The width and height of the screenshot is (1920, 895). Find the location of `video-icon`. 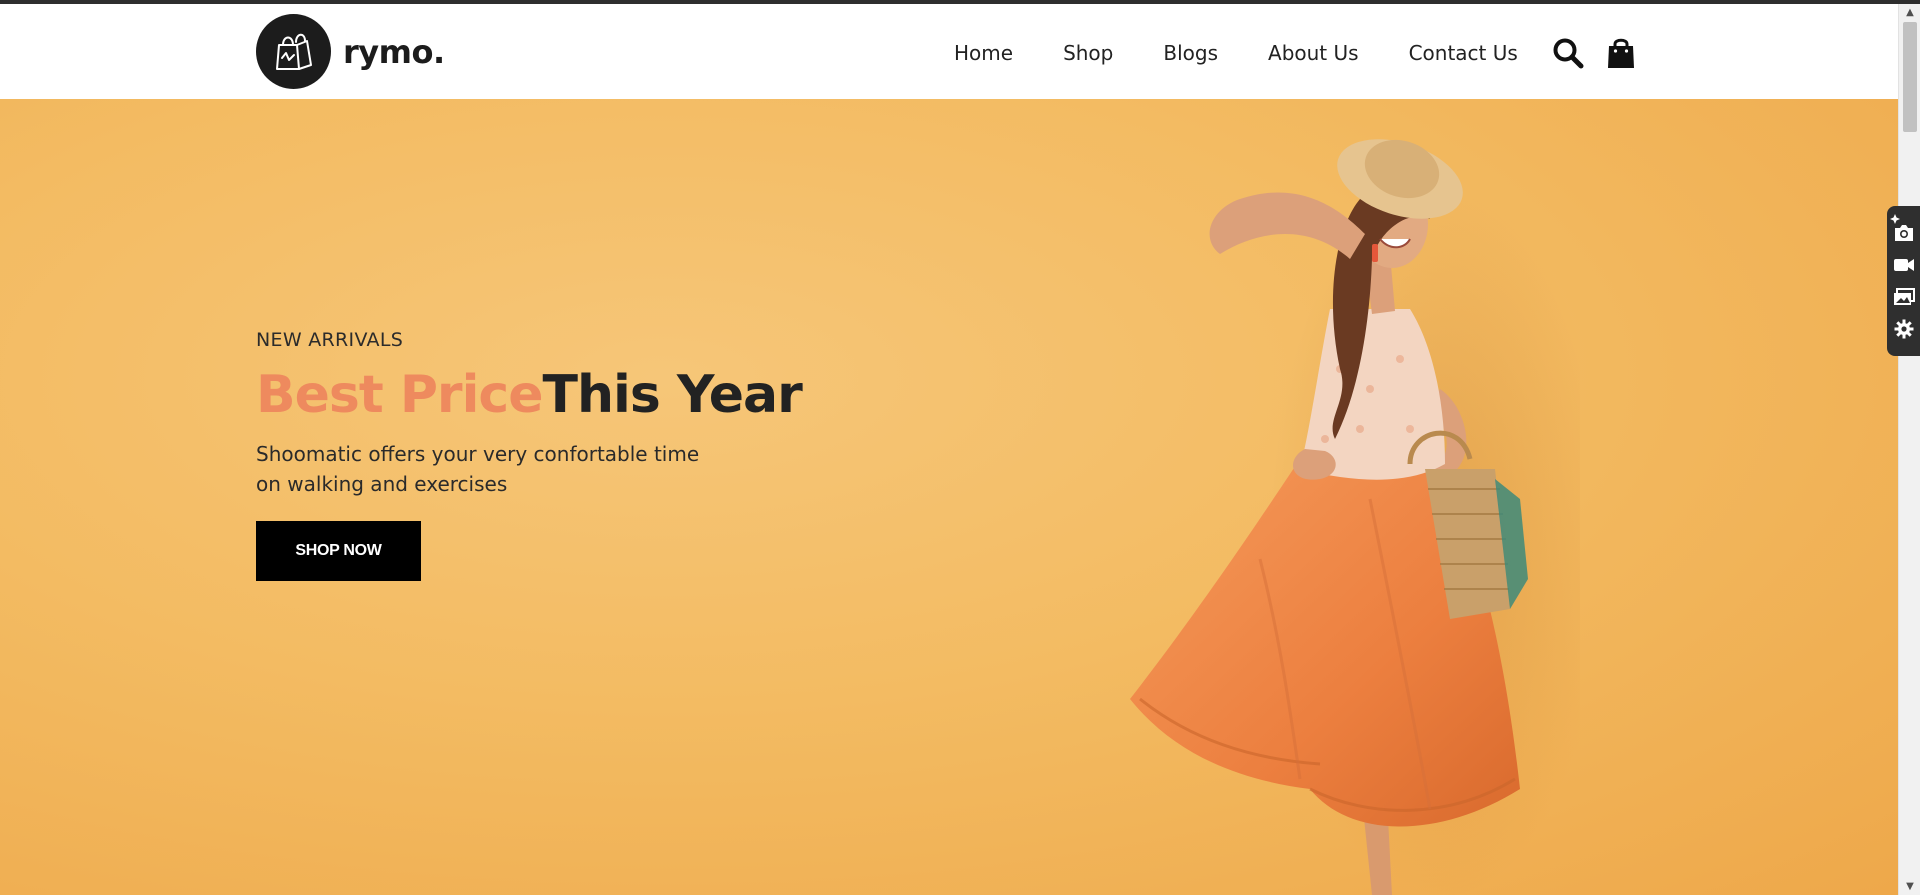

video-icon is located at coordinates (1904, 265).